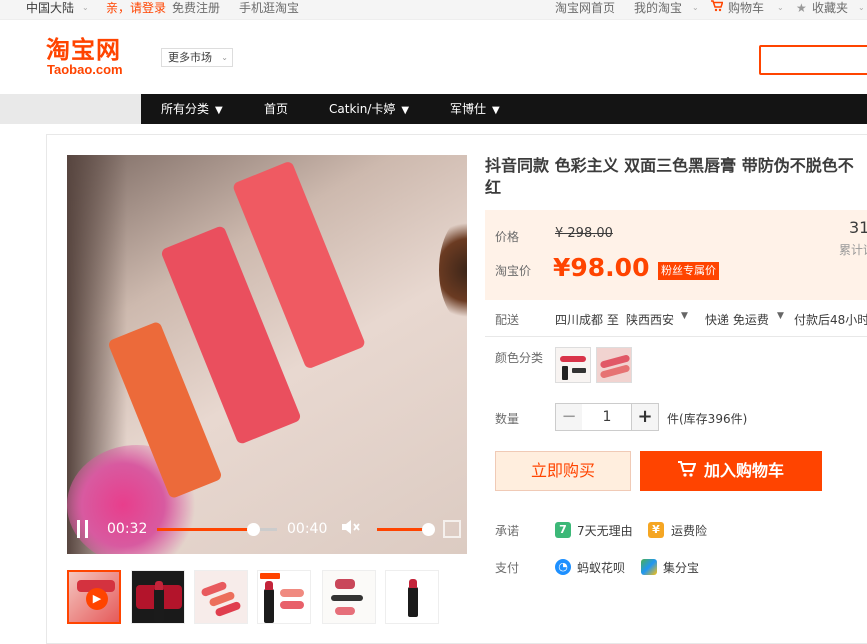 The width and height of the screenshot is (867, 644). What do you see at coordinates (362, 109) in the screenshot?
I see `nav-catkin-label: Catkin/卡婷` at bounding box center [362, 109].